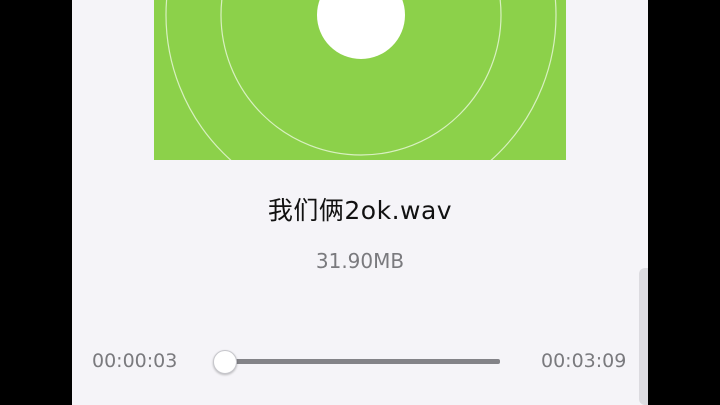 This screenshot has width=720, height=405. I want to click on total-duration: 00:03:09, so click(584, 361).